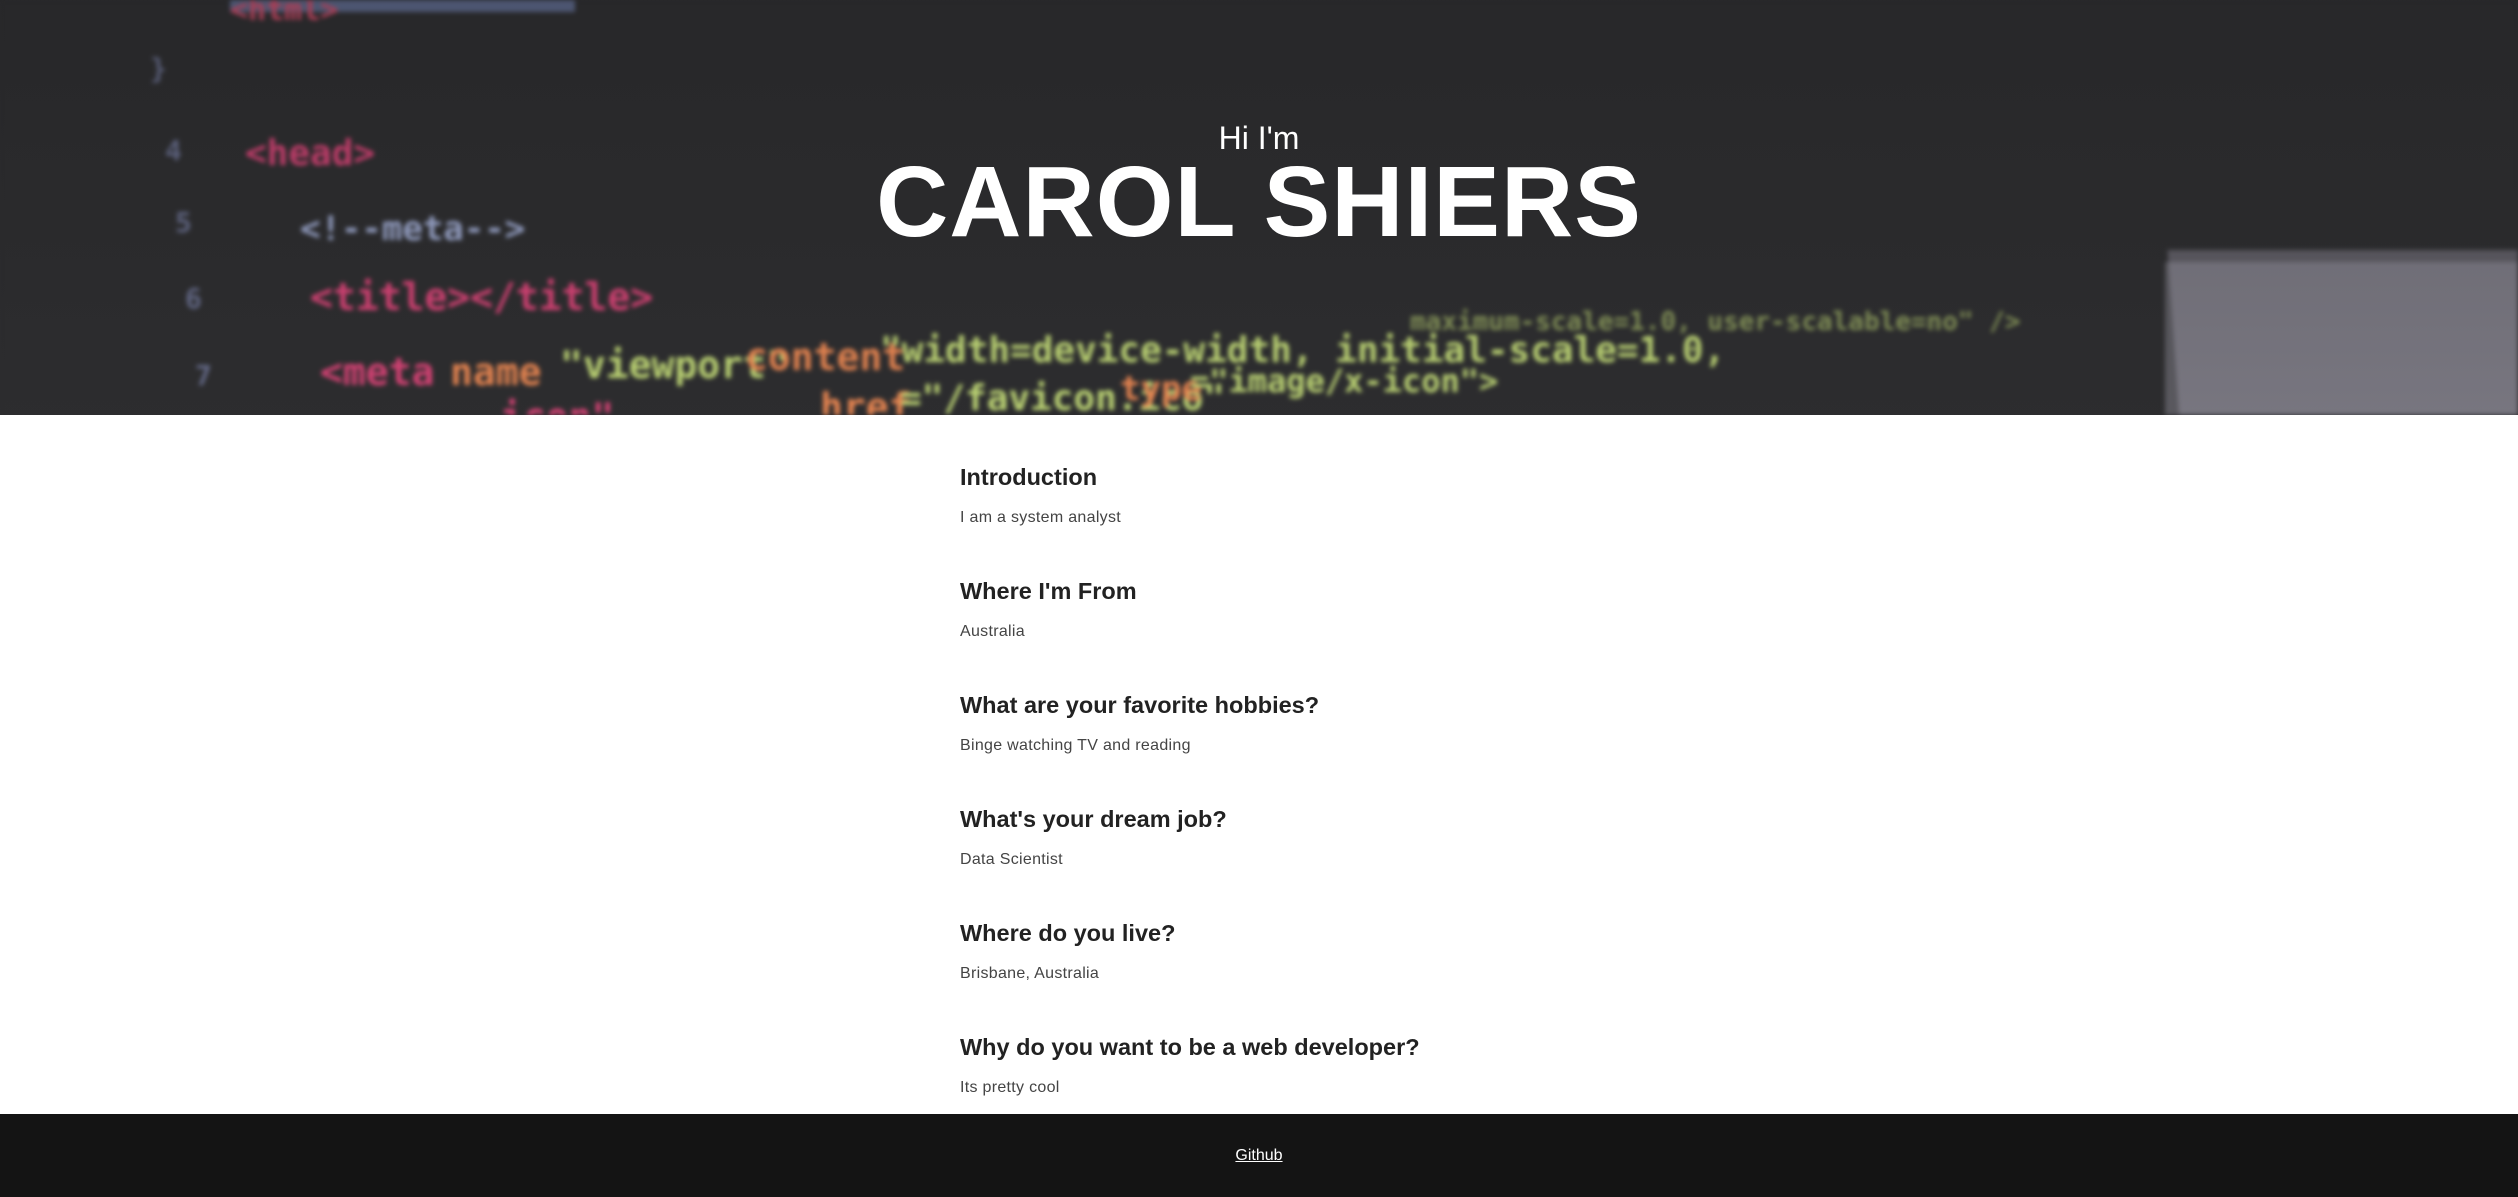  Describe the element at coordinates (1259, 202) in the screenshot. I see `hero-name: CAROL SHIERS` at that location.